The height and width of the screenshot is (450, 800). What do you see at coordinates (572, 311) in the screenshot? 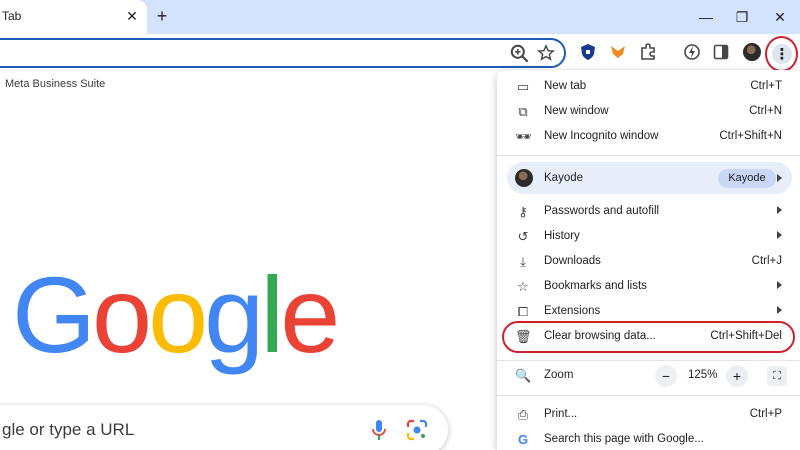
I see `menu-item-label: Extensions` at bounding box center [572, 311].